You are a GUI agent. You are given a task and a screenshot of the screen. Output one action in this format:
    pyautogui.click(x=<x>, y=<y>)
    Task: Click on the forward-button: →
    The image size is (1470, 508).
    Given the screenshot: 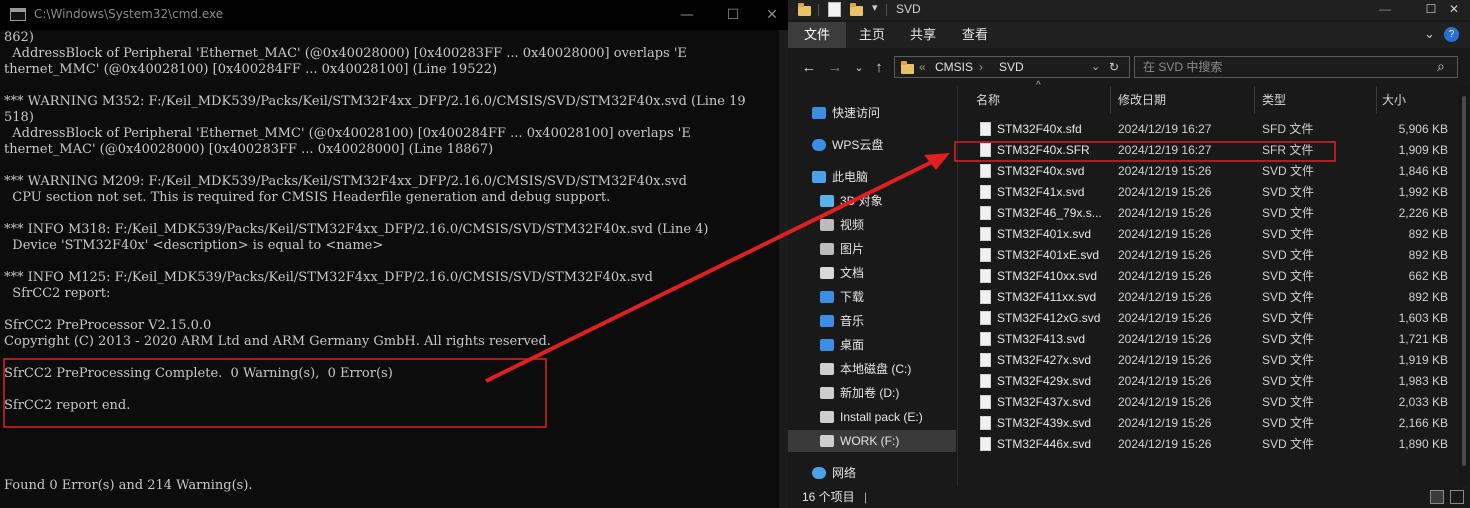 What is the action you would take?
    pyautogui.click(x=835, y=68)
    